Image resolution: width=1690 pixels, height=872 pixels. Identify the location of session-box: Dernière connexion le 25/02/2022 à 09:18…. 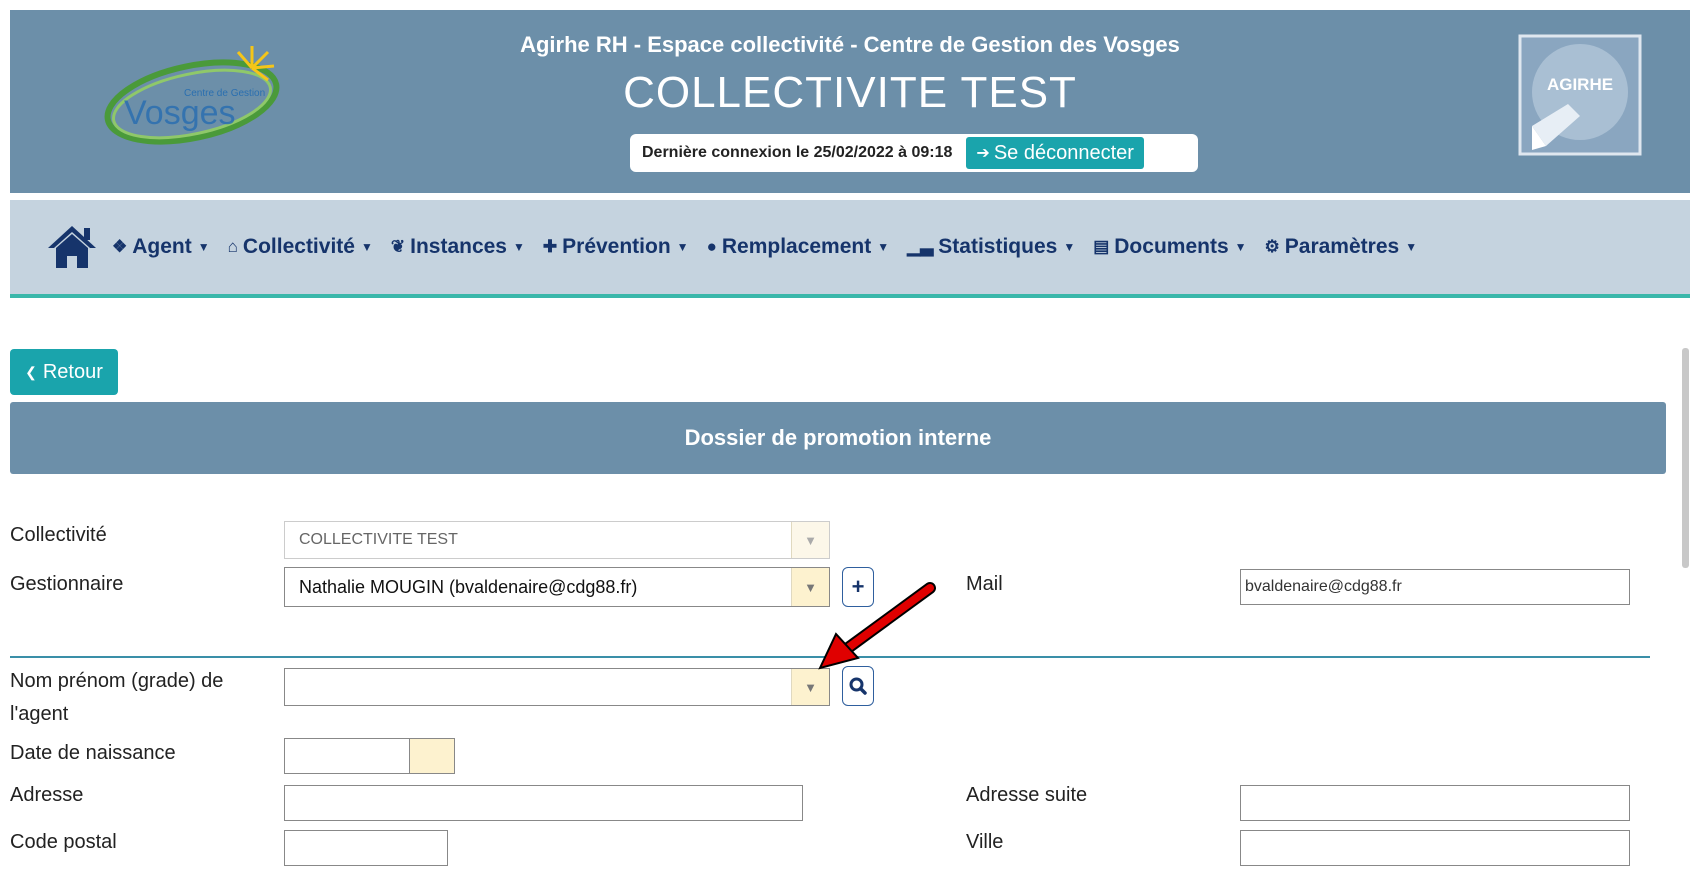
(914, 153).